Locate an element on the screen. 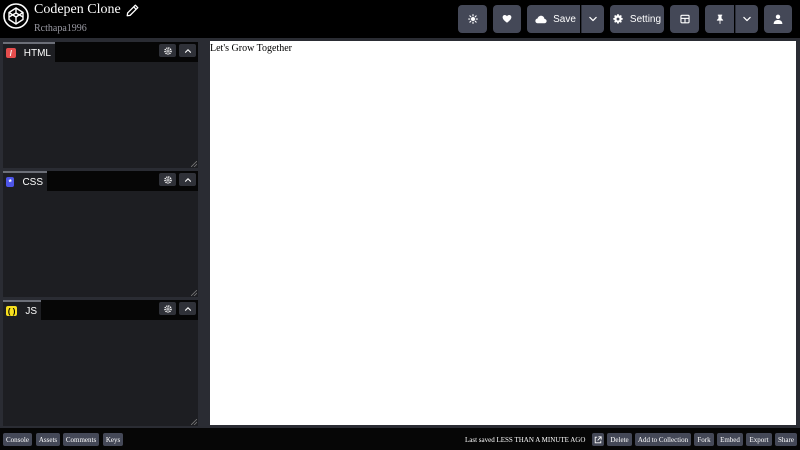 This screenshot has width=800, height=450. pencil-icon is located at coordinates (132, 10).